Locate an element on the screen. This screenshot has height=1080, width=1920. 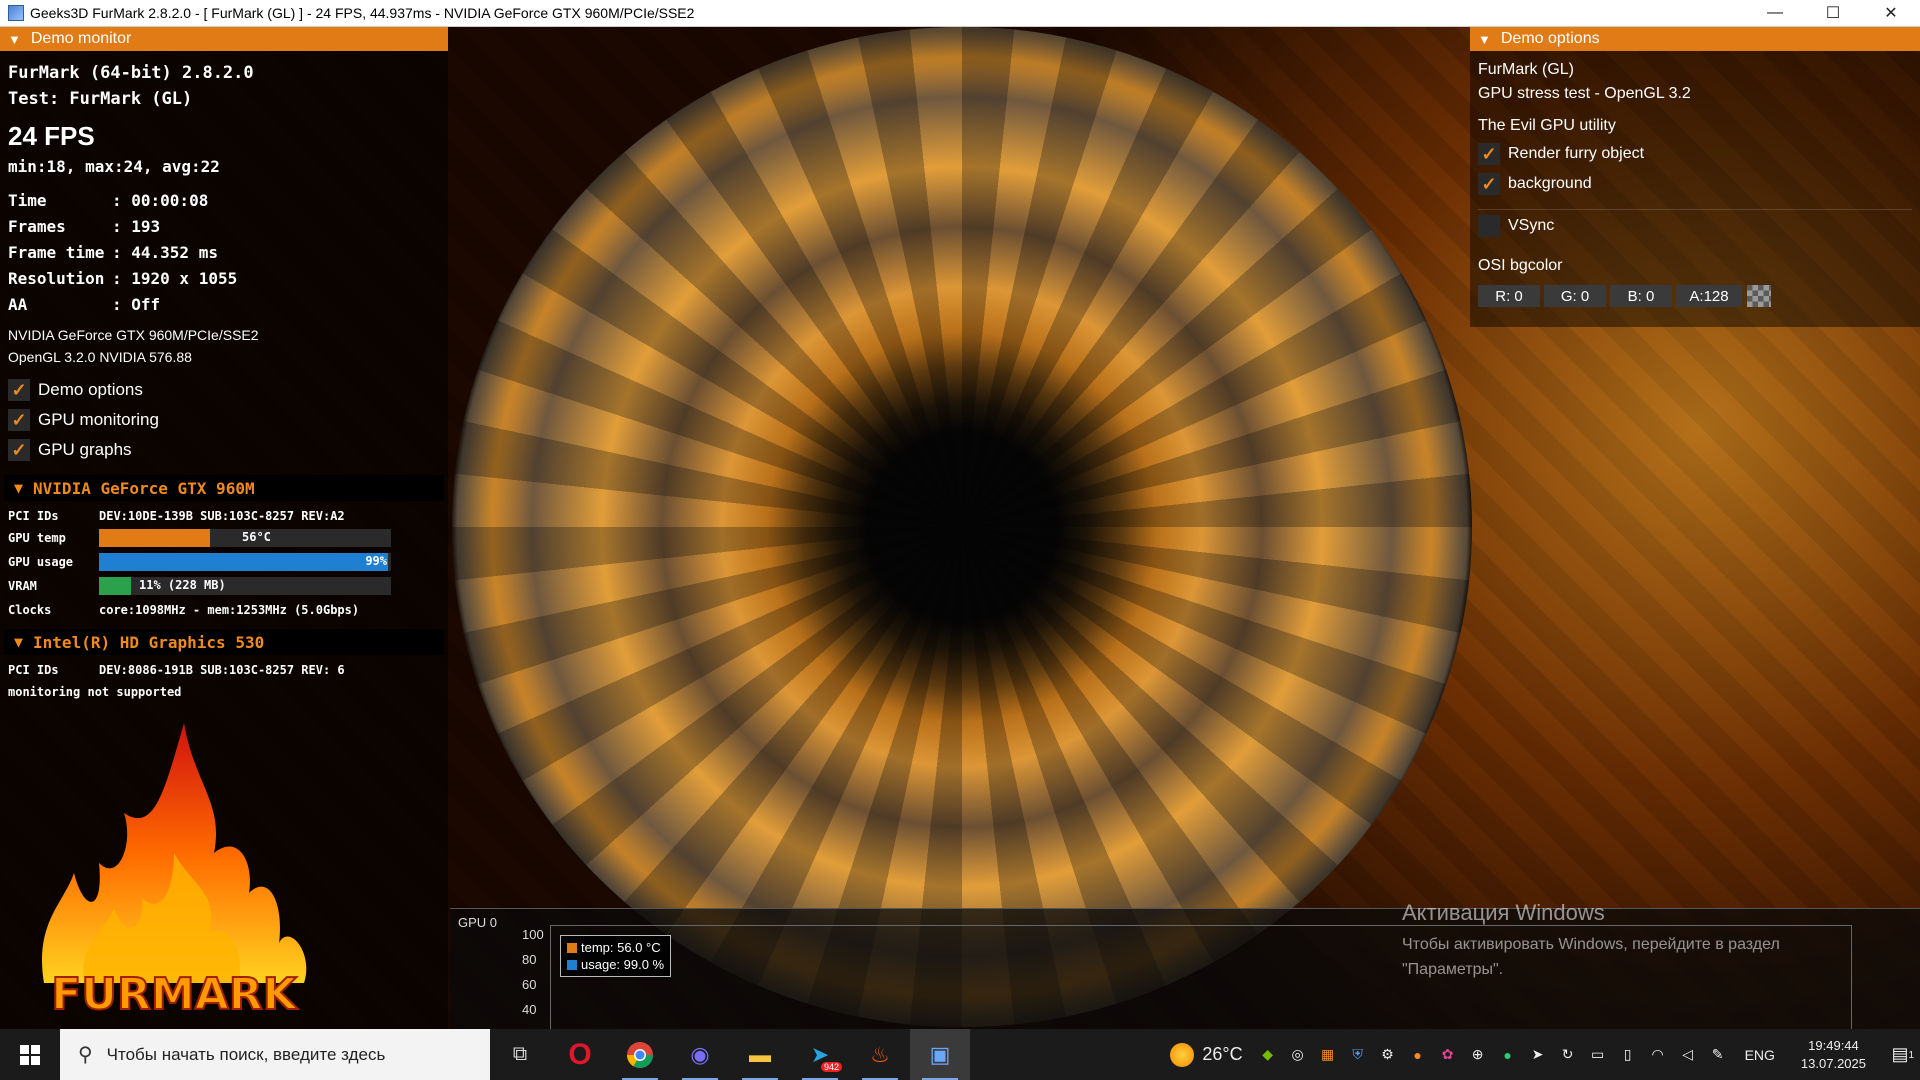
file-explorer-app: ▬ is located at coordinates (760, 1054).